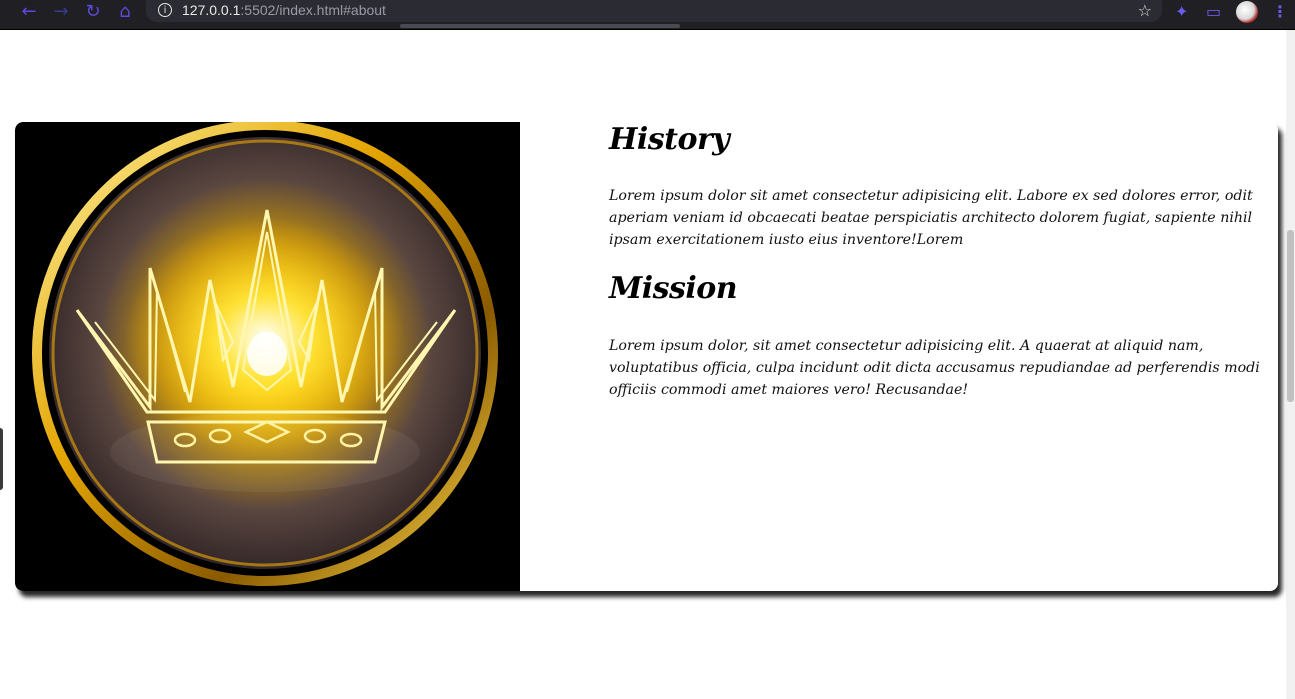 The image size is (1295, 699). What do you see at coordinates (93, 12) in the screenshot?
I see `reload-icon: ↻` at bounding box center [93, 12].